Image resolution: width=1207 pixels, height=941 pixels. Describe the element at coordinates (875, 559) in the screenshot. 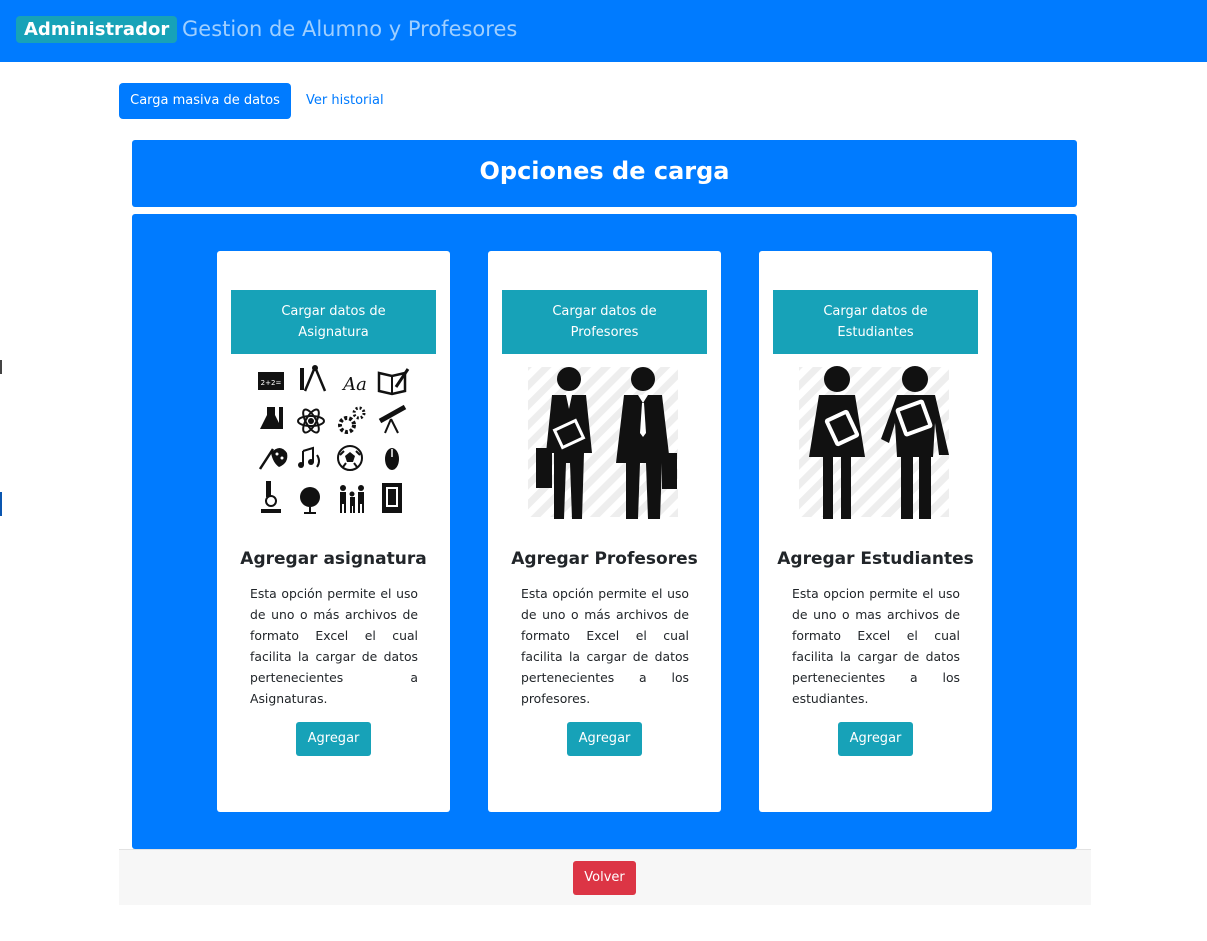

I see `card-title: Agregar Estudiantes` at that location.